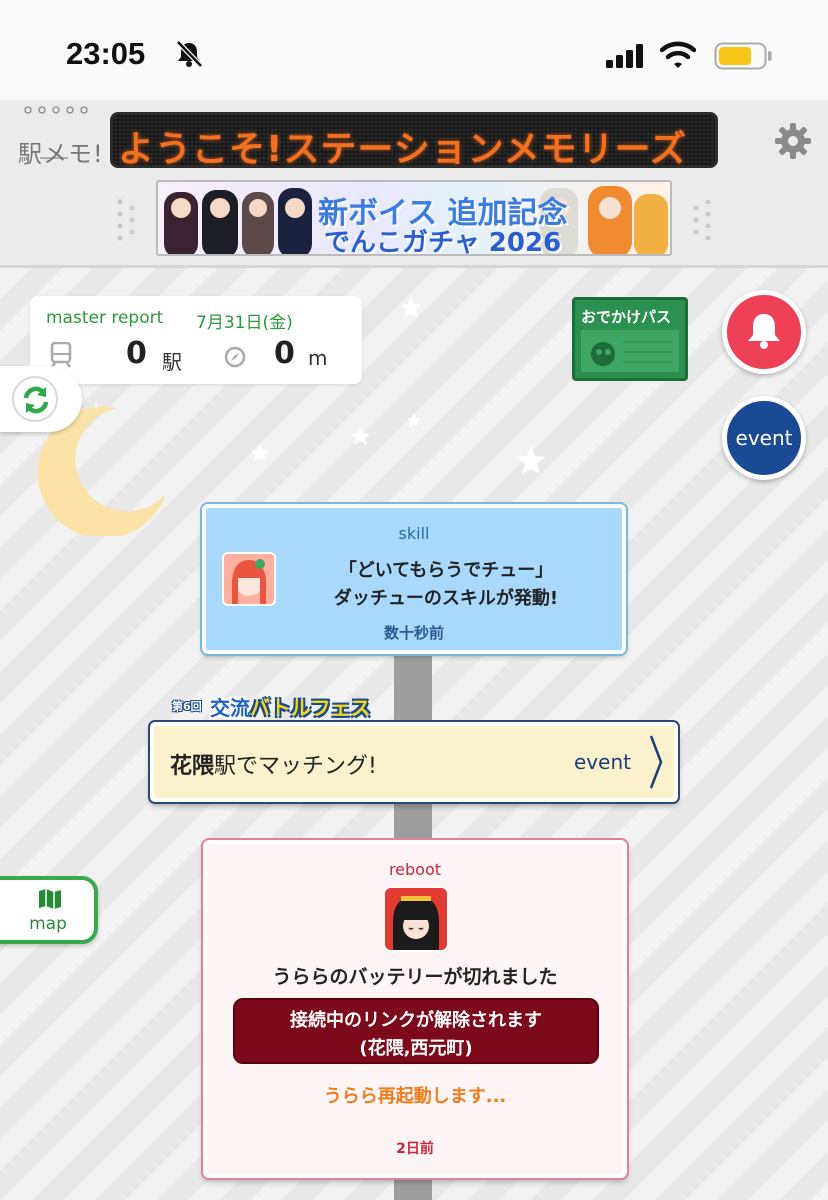  What do you see at coordinates (48, 924) in the screenshot?
I see `map-label: map` at bounding box center [48, 924].